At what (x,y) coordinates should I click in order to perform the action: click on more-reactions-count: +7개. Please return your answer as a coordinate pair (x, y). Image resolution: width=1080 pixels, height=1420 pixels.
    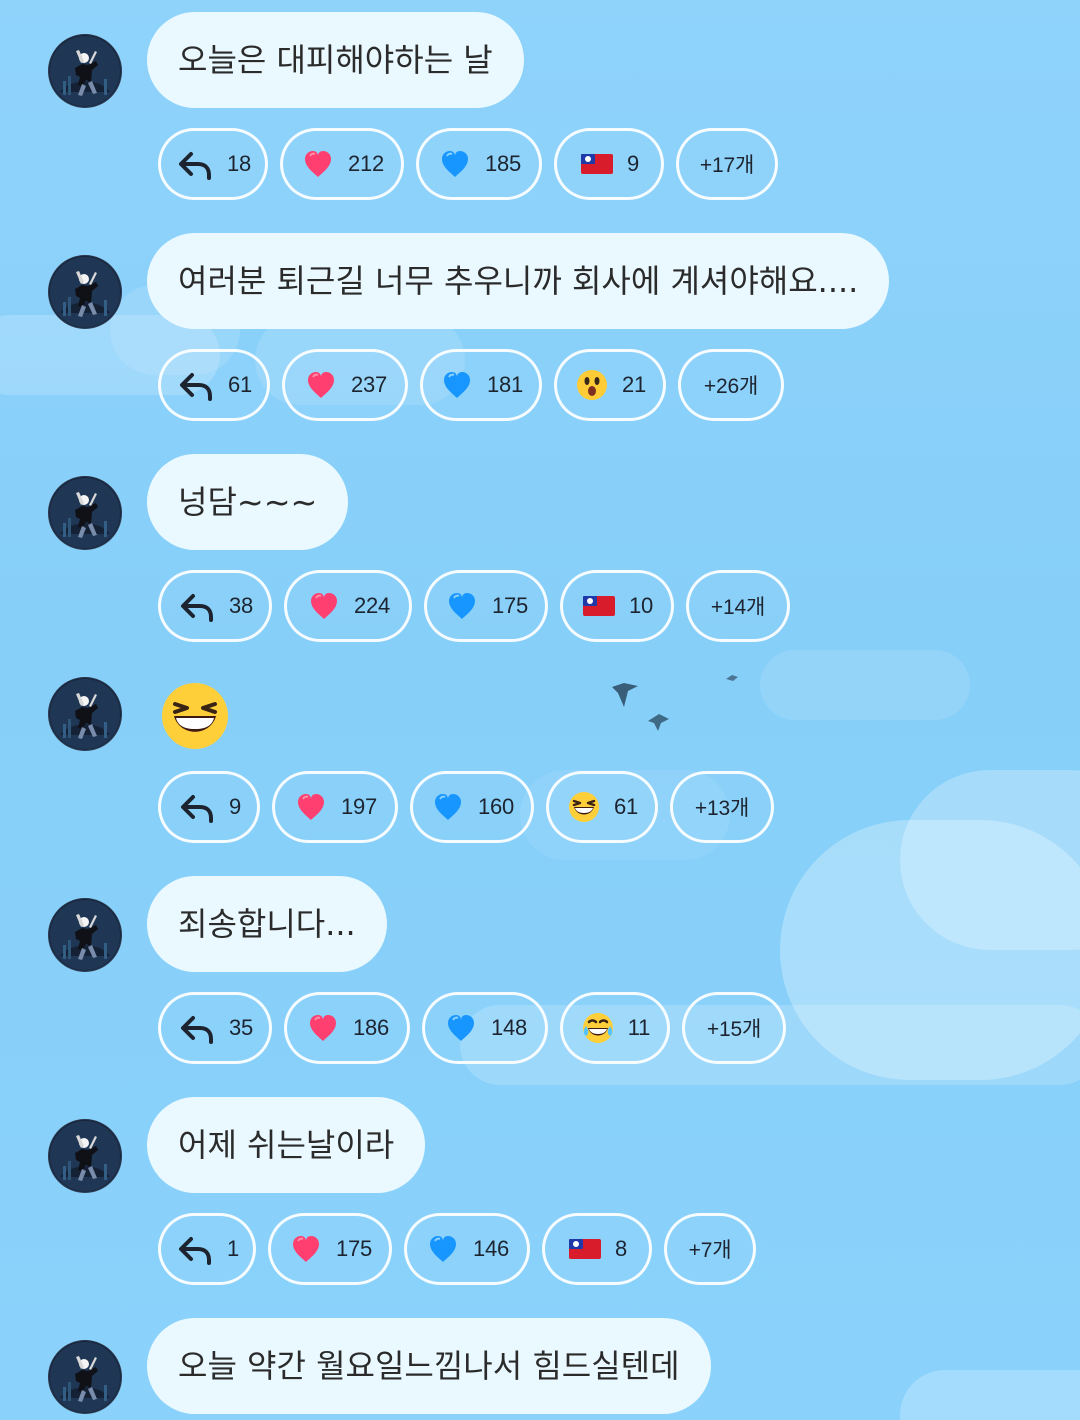
    Looking at the image, I should click on (710, 1250).